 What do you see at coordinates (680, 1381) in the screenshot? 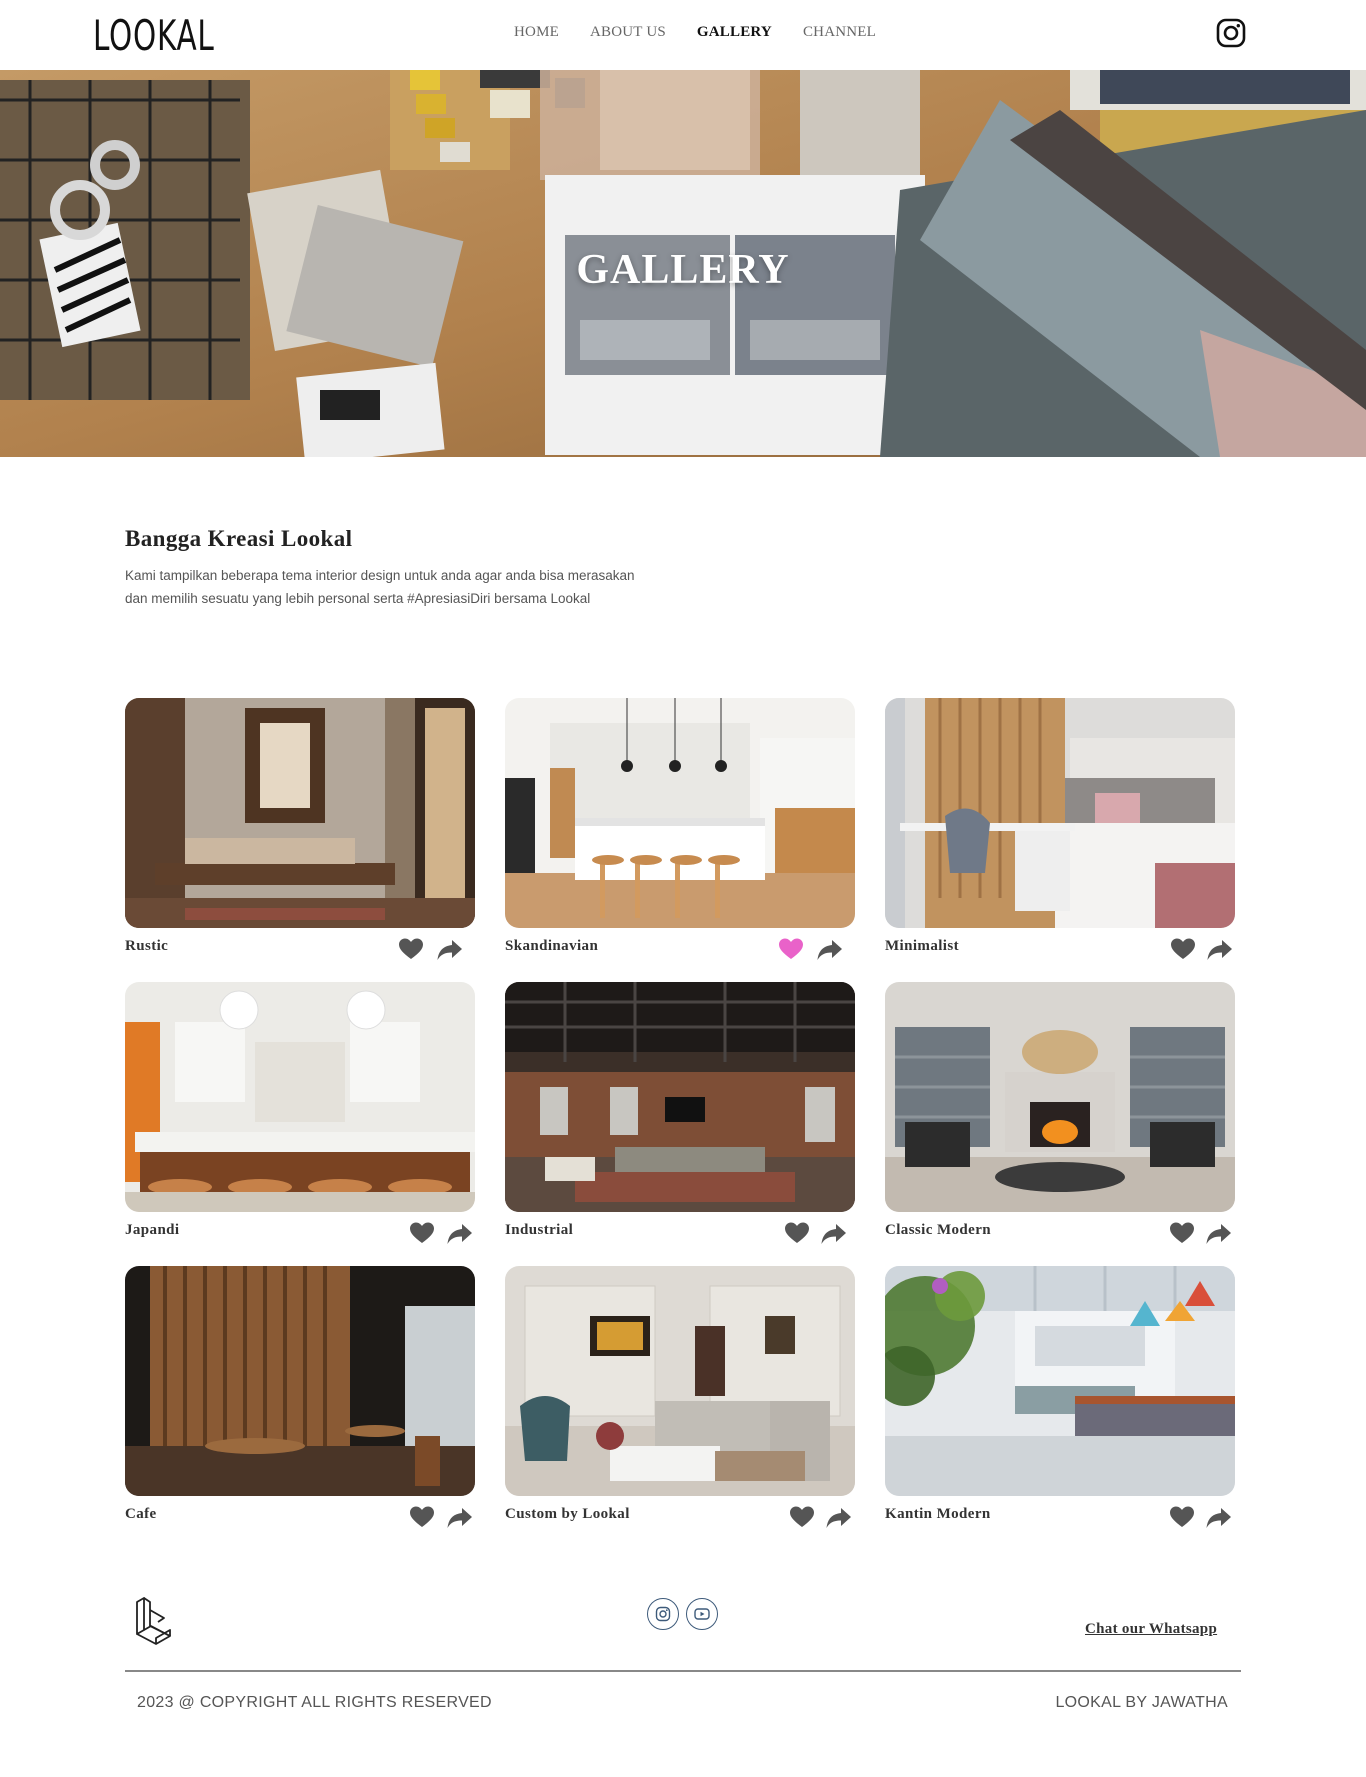
I see `custom-by-lookal-image` at bounding box center [680, 1381].